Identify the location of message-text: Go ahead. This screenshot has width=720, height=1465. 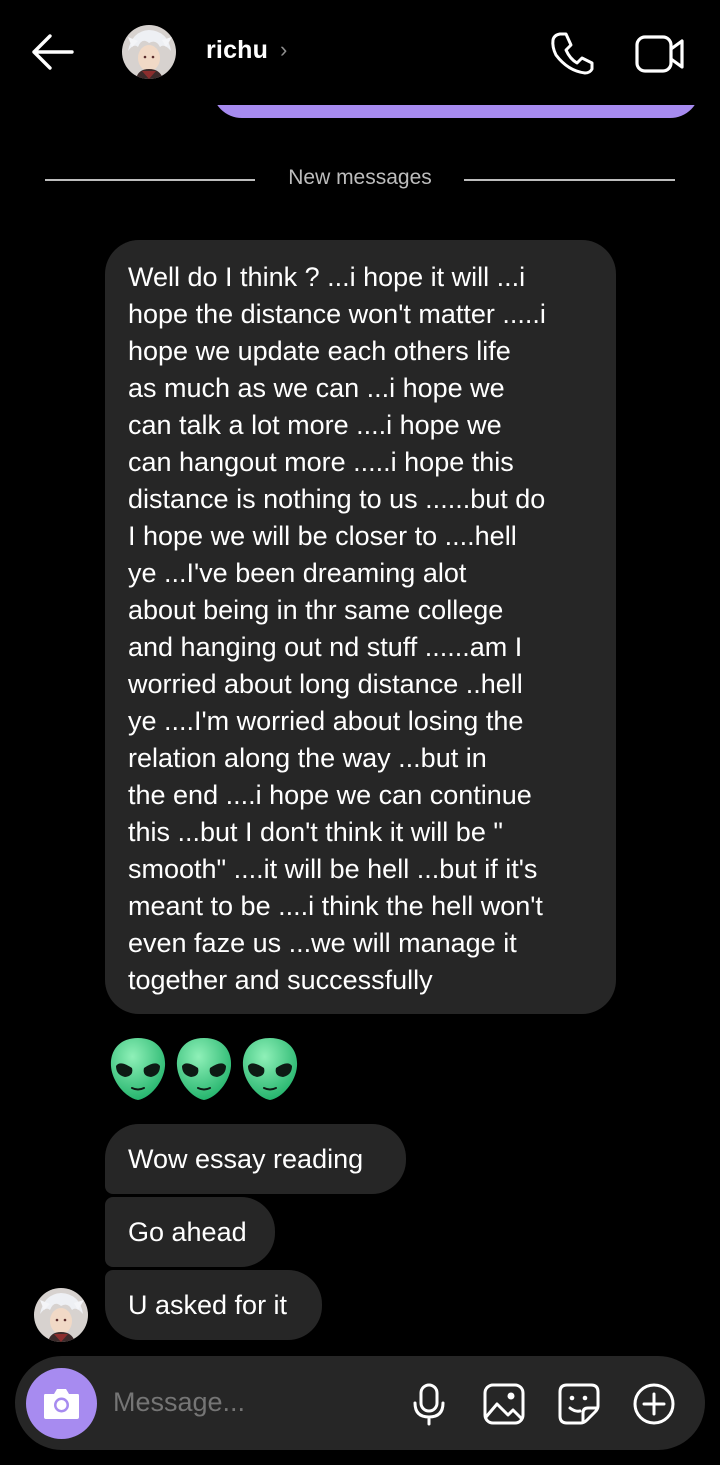
(187, 1231).